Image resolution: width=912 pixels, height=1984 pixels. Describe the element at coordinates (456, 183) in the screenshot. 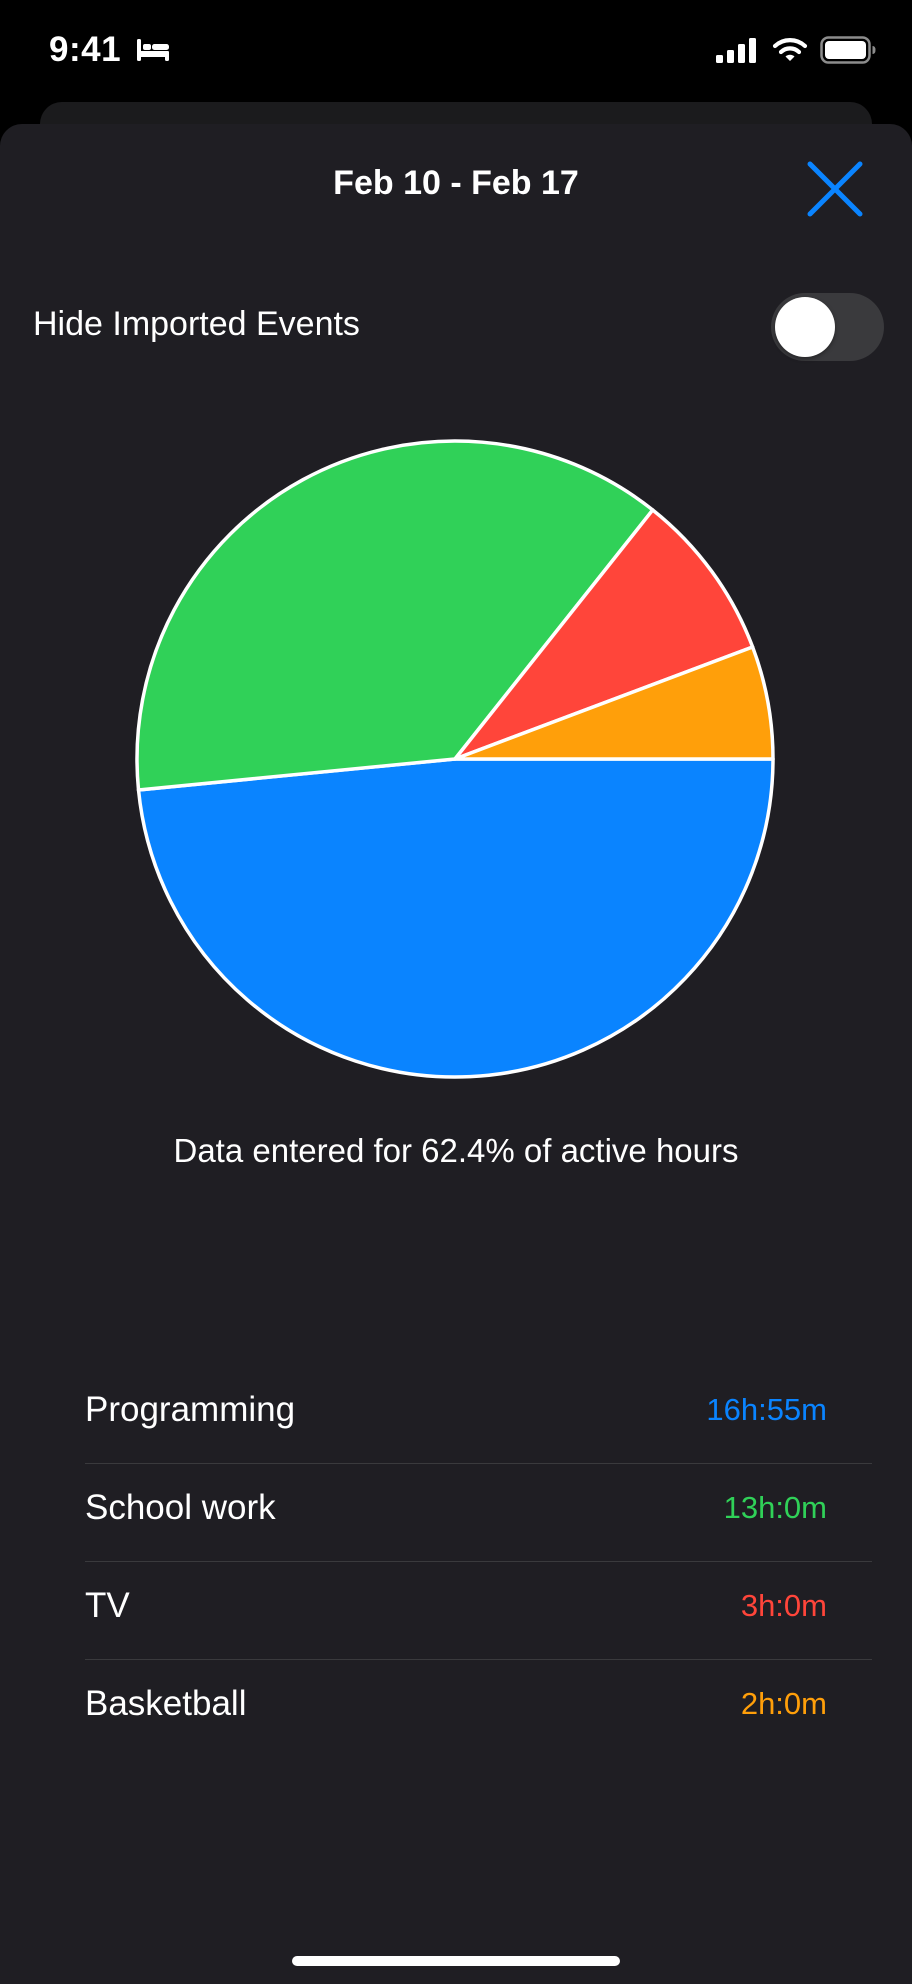

I see `date-range-title: Feb 10 - Feb 17` at that location.